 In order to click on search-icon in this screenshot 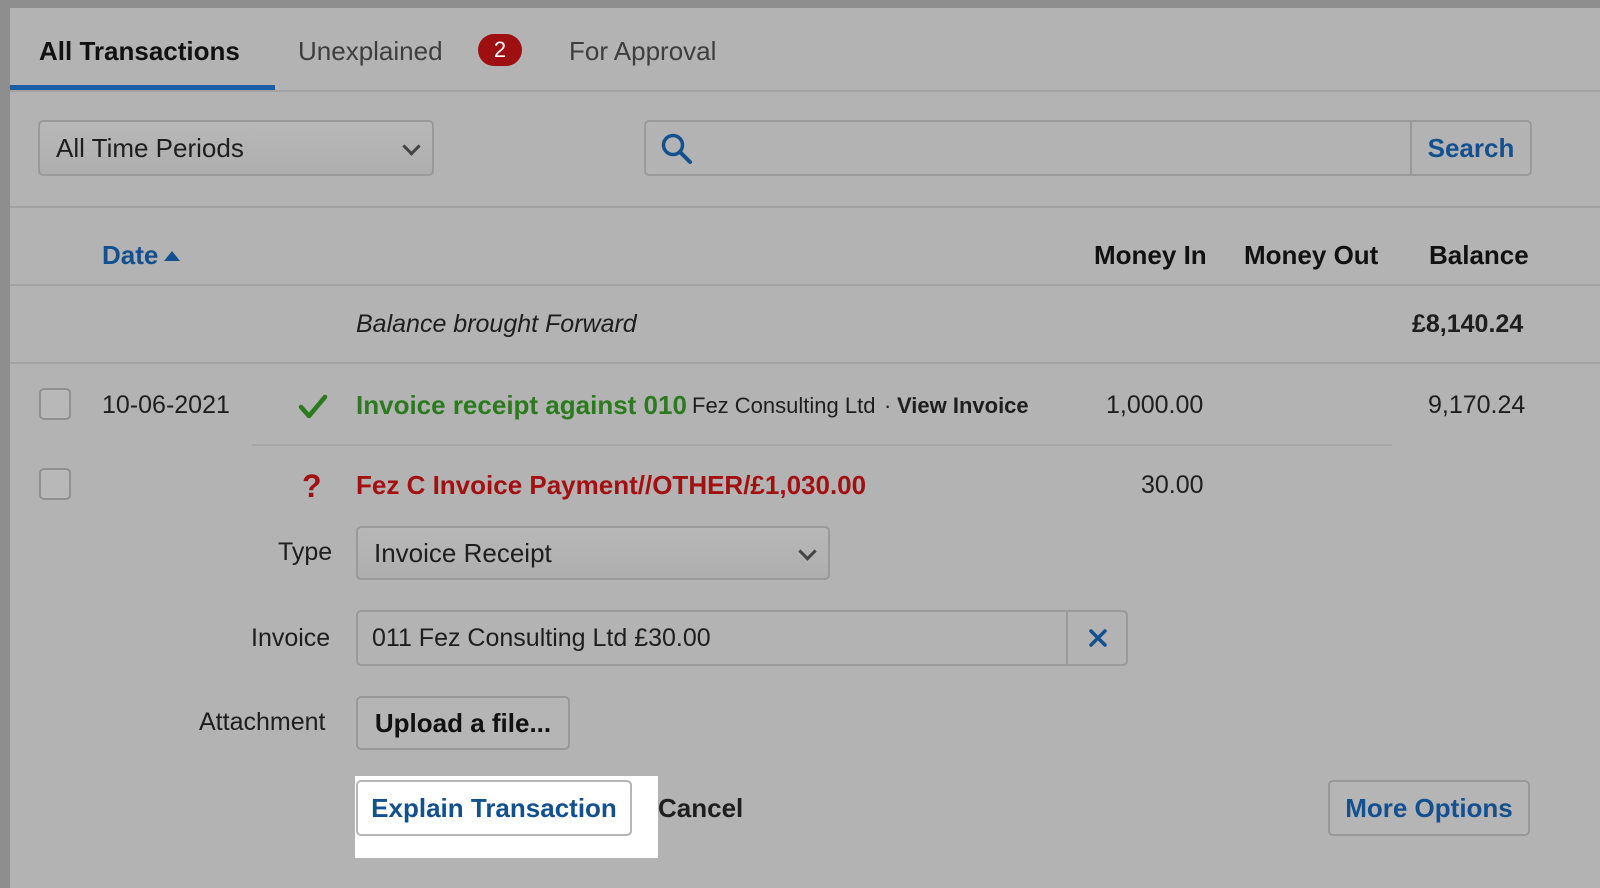, I will do `click(676, 148)`.